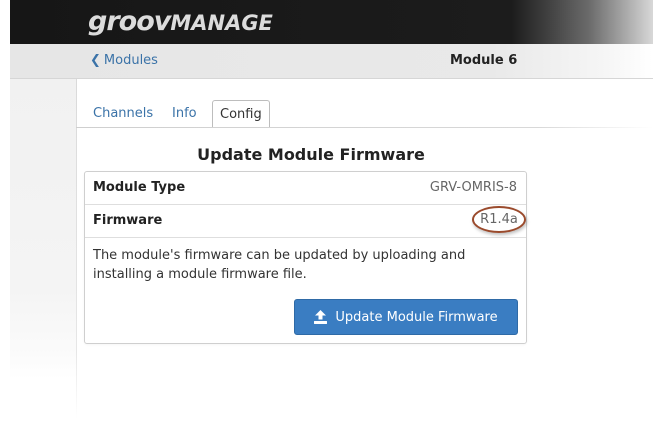 This screenshot has width=653, height=425. Describe the element at coordinates (221, 23) in the screenshot. I see `logo-secondary: MANAGE` at that location.